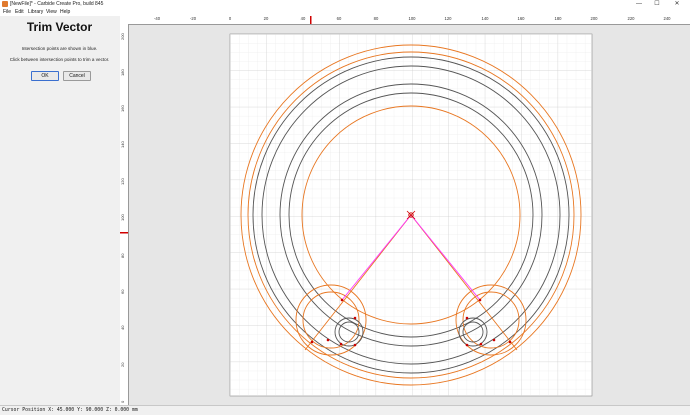  Describe the element at coordinates (311, 20) in the screenshot. I see `ruler-cursor-marker-x` at that location.